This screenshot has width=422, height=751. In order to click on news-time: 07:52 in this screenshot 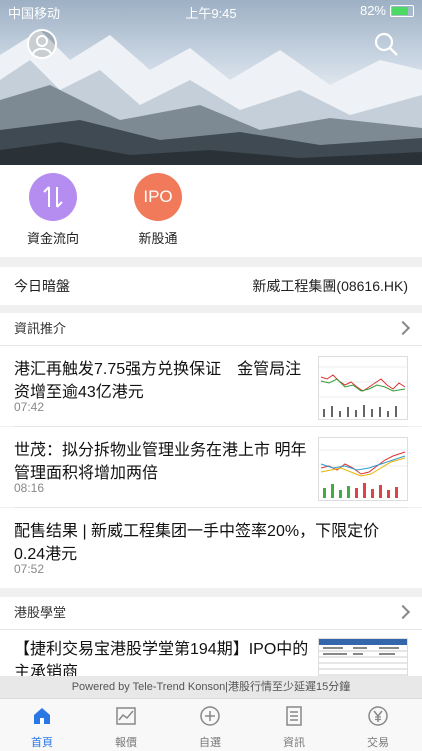, I will do `click(29, 569)`.